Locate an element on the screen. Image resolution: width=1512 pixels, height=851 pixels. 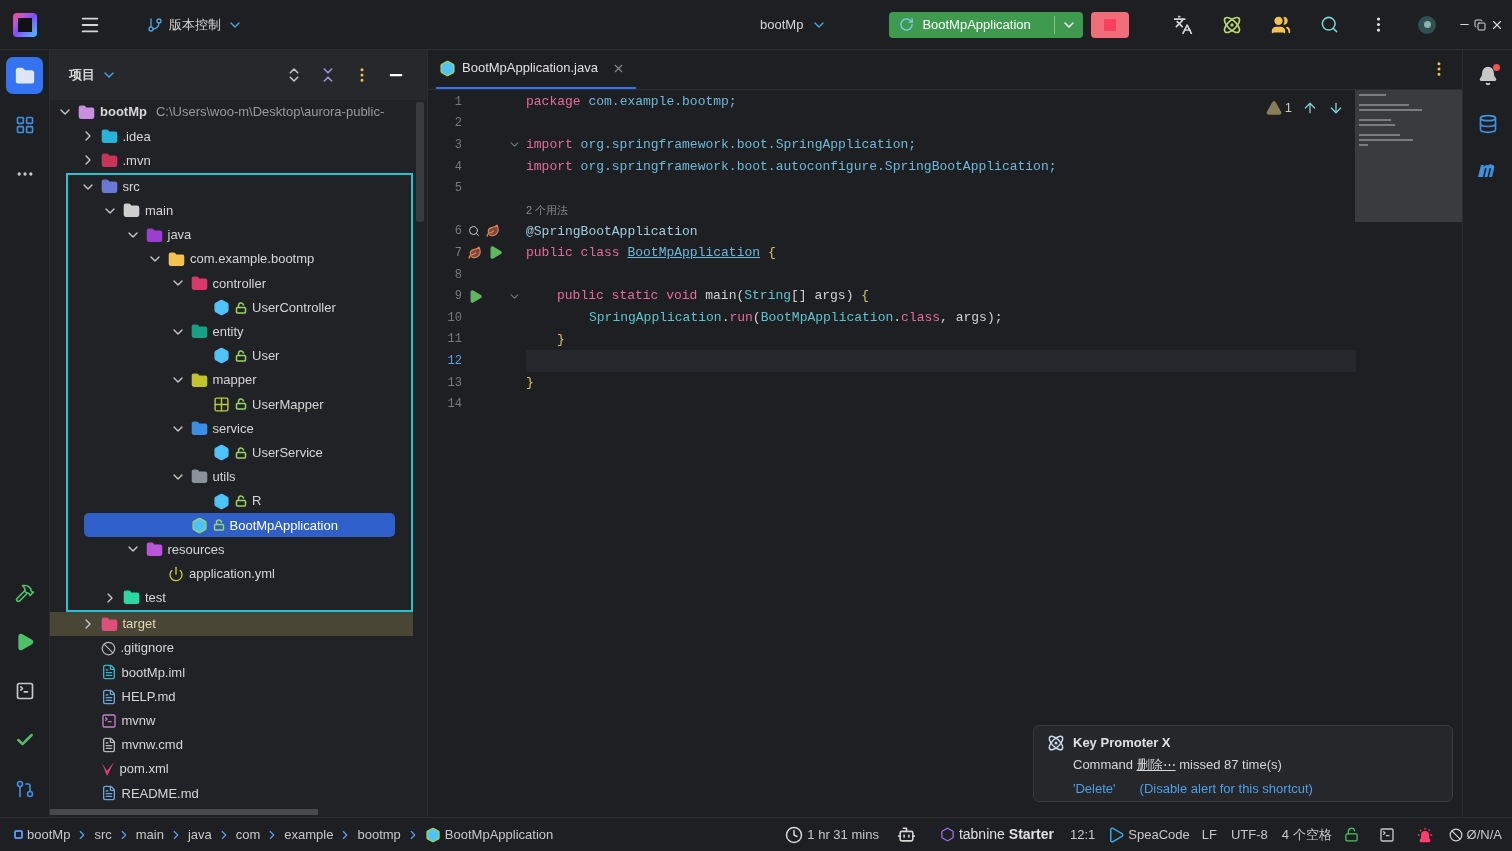
tree-item: R is located at coordinates (239, 501).